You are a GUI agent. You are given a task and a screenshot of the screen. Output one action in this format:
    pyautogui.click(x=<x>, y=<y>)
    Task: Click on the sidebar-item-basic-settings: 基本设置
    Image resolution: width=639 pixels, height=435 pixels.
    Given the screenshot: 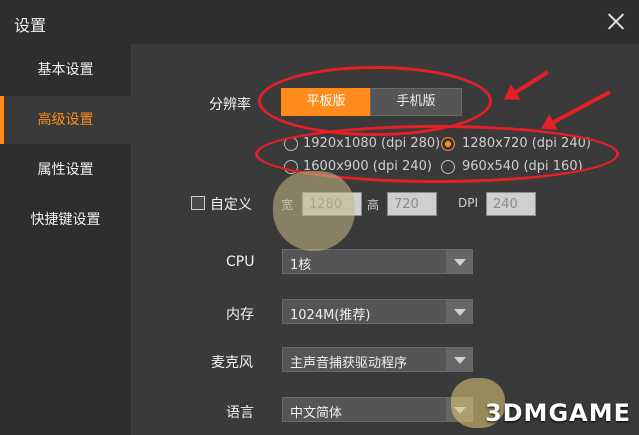 What is the action you would take?
    pyautogui.click(x=65, y=70)
    